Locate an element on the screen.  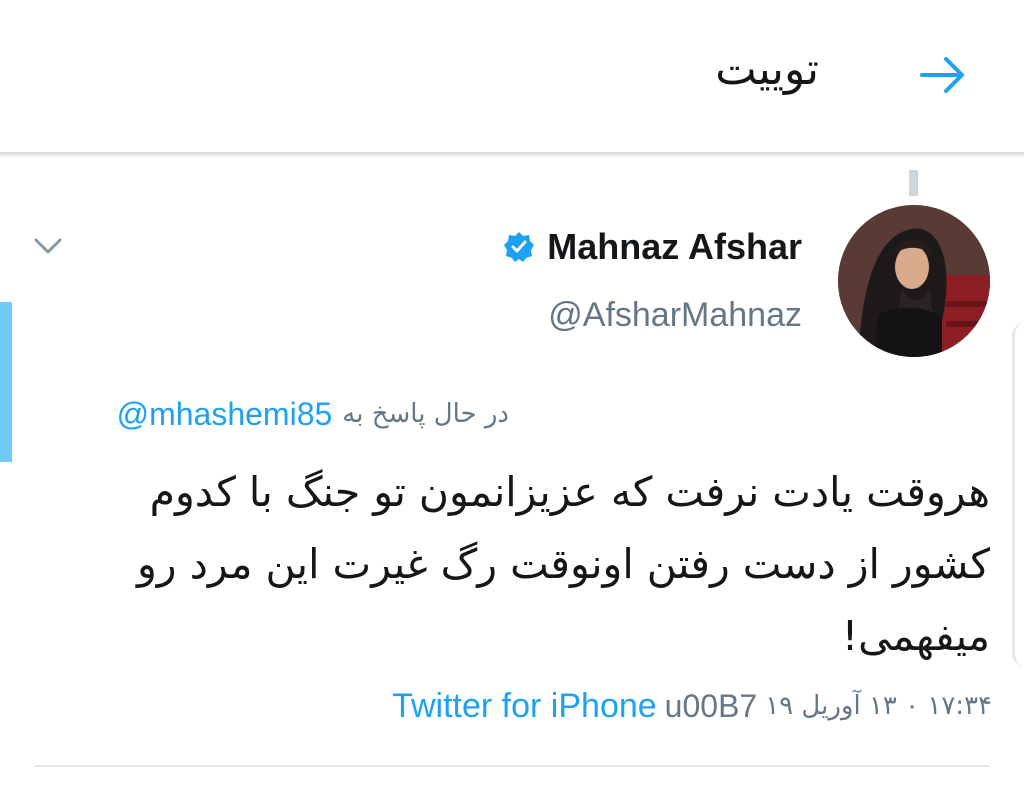
tweet-menu-button is located at coordinates (48, 246).